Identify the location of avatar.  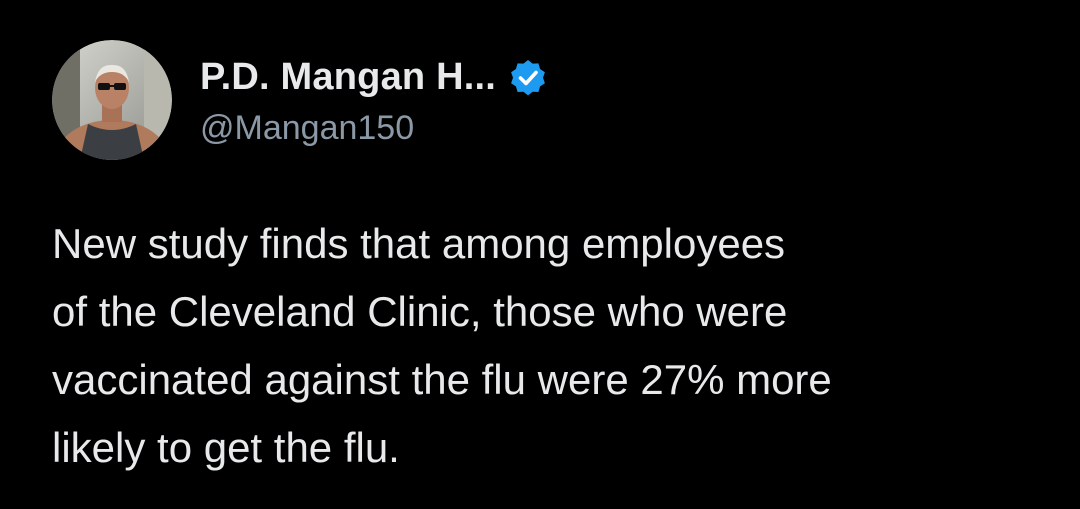
(112, 100).